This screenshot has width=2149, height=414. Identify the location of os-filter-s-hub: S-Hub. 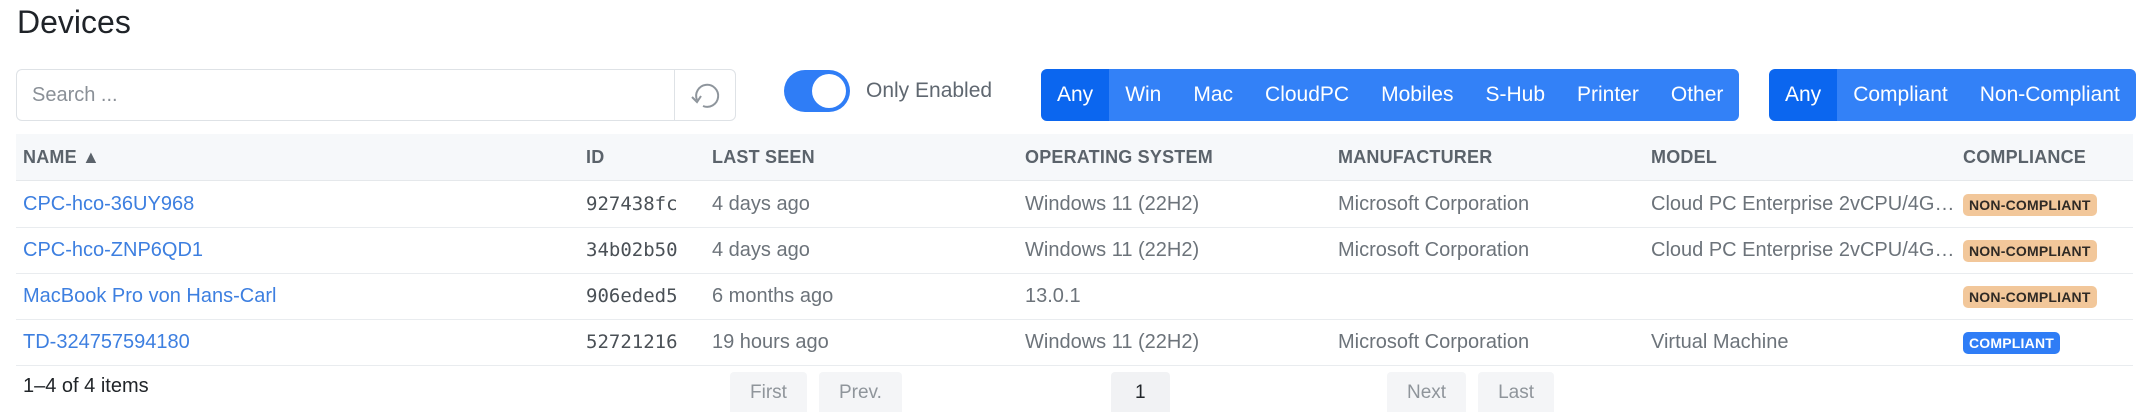
(1515, 95).